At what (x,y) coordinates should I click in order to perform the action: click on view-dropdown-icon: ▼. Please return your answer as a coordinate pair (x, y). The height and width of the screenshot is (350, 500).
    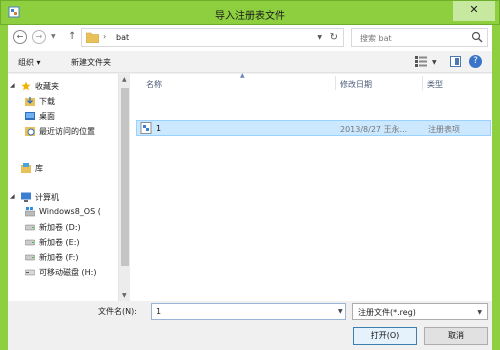
    Looking at the image, I should click on (434, 62).